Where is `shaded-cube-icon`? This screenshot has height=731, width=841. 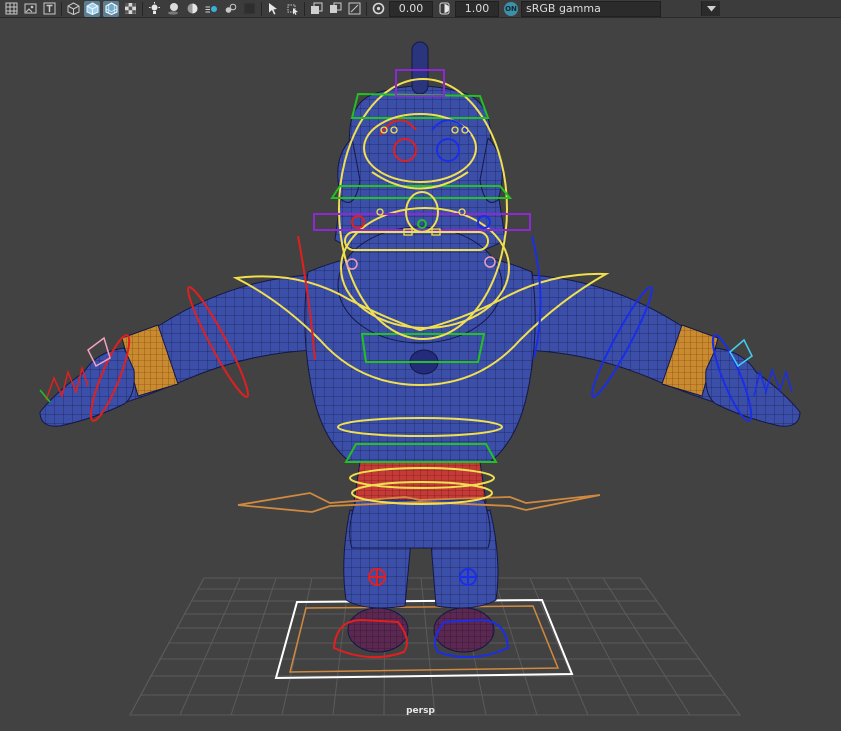 shaded-cube-icon is located at coordinates (92, 8).